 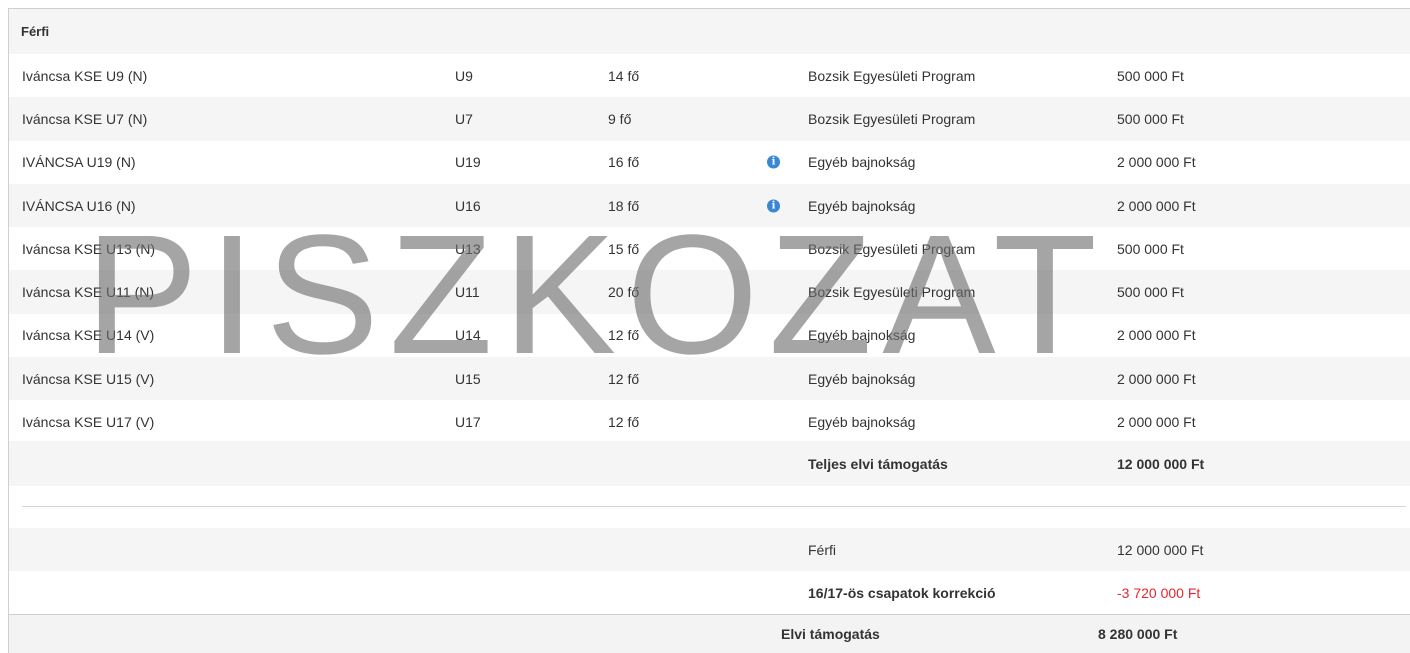 What do you see at coordinates (624, 205) in the screenshot?
I see `player-count: 18 fő` at bounding box center [624, 205].